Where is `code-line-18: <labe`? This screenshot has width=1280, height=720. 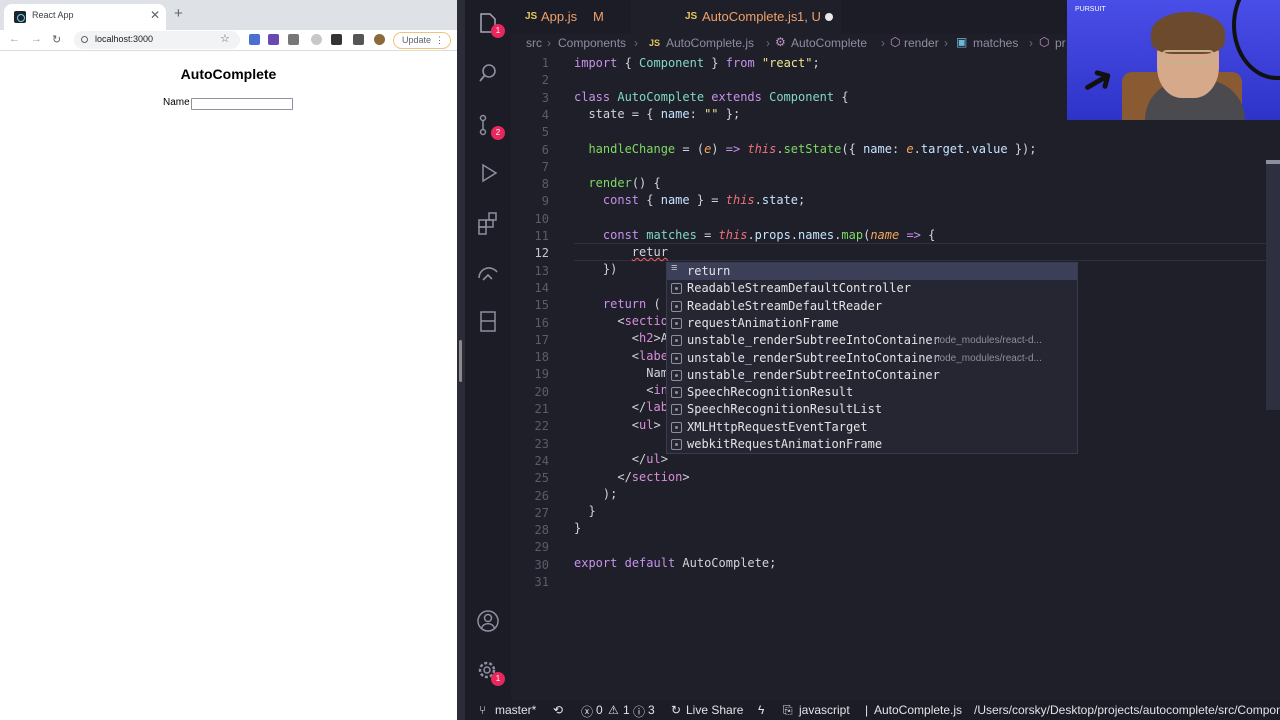 code-line-18: <labe is located at coordinates (621, 356).